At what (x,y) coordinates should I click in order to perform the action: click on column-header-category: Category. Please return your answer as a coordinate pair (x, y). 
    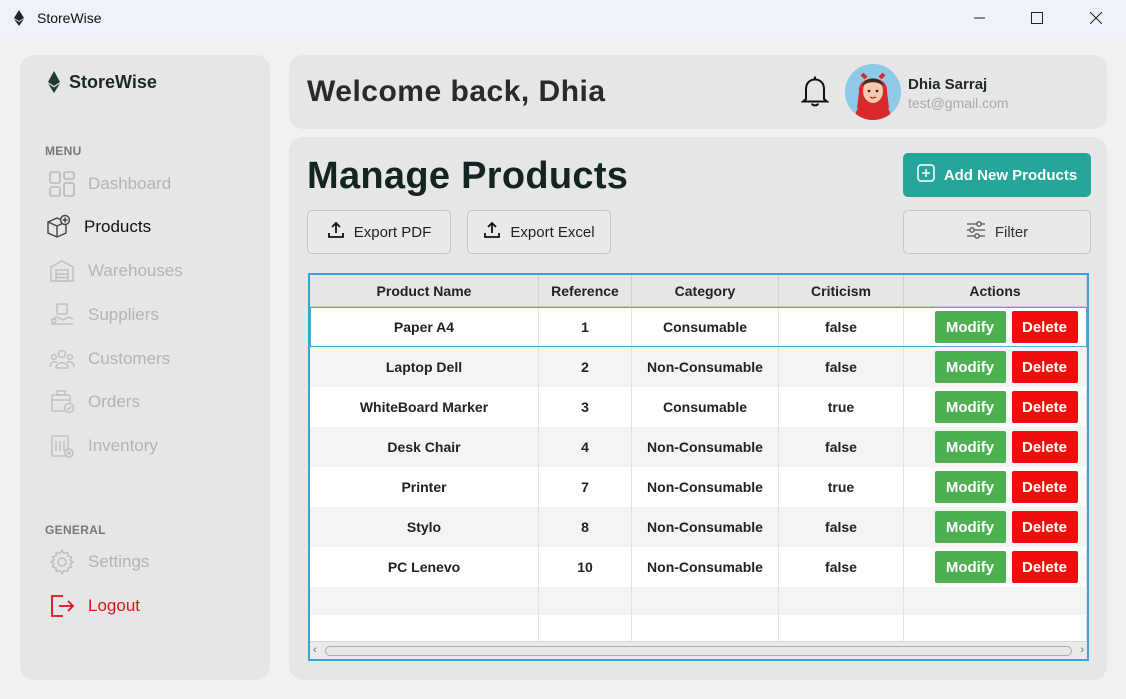
    Looking at the image, I should click on (705, 291).